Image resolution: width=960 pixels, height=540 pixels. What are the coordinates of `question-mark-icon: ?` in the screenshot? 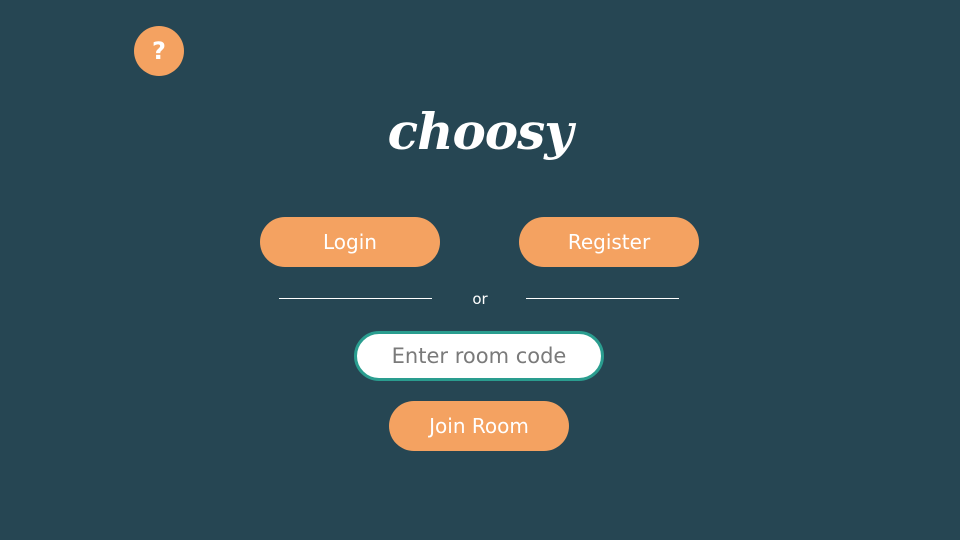 It's located at (159, 51).